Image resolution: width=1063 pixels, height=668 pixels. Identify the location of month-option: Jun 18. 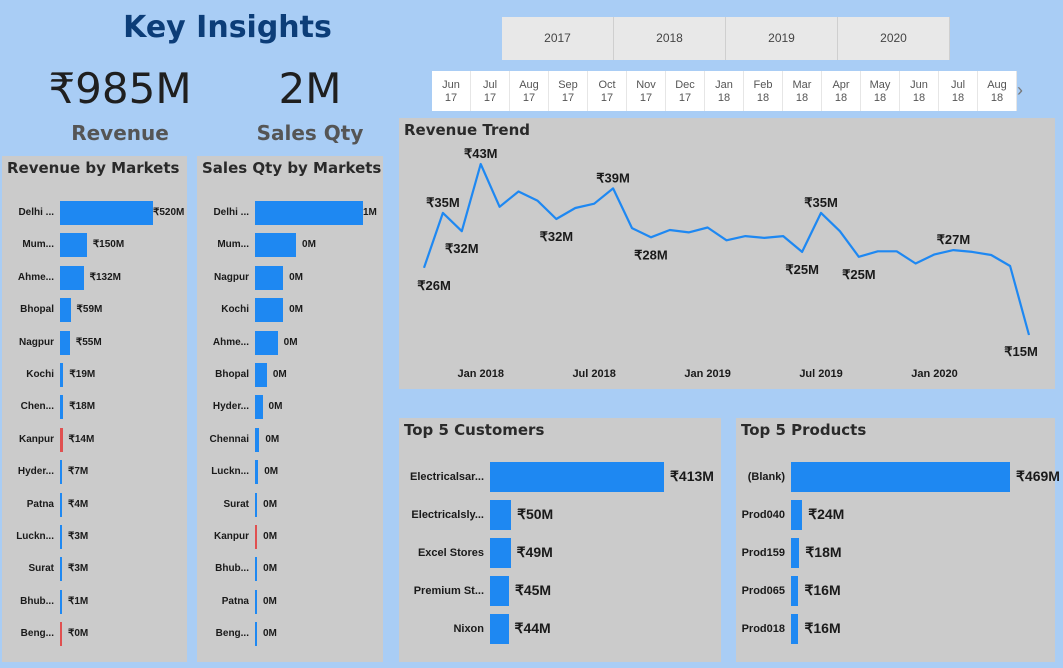
(919, 91).